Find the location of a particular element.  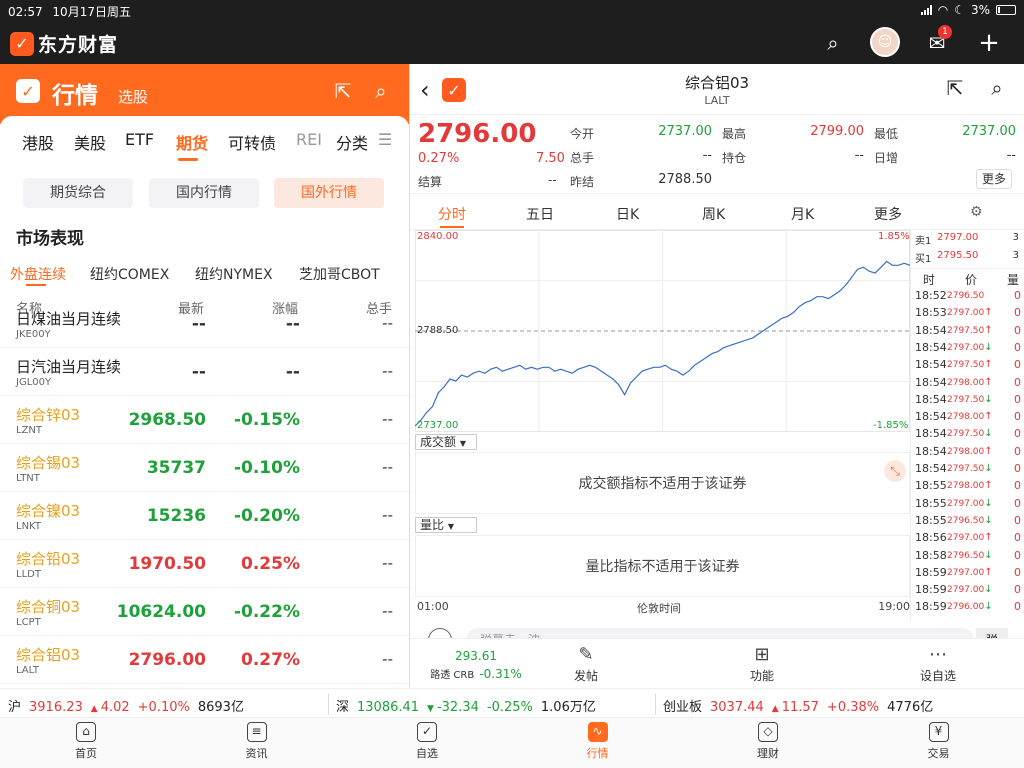

quote-field-label: 昨结 is located at coordinates (582, 182).